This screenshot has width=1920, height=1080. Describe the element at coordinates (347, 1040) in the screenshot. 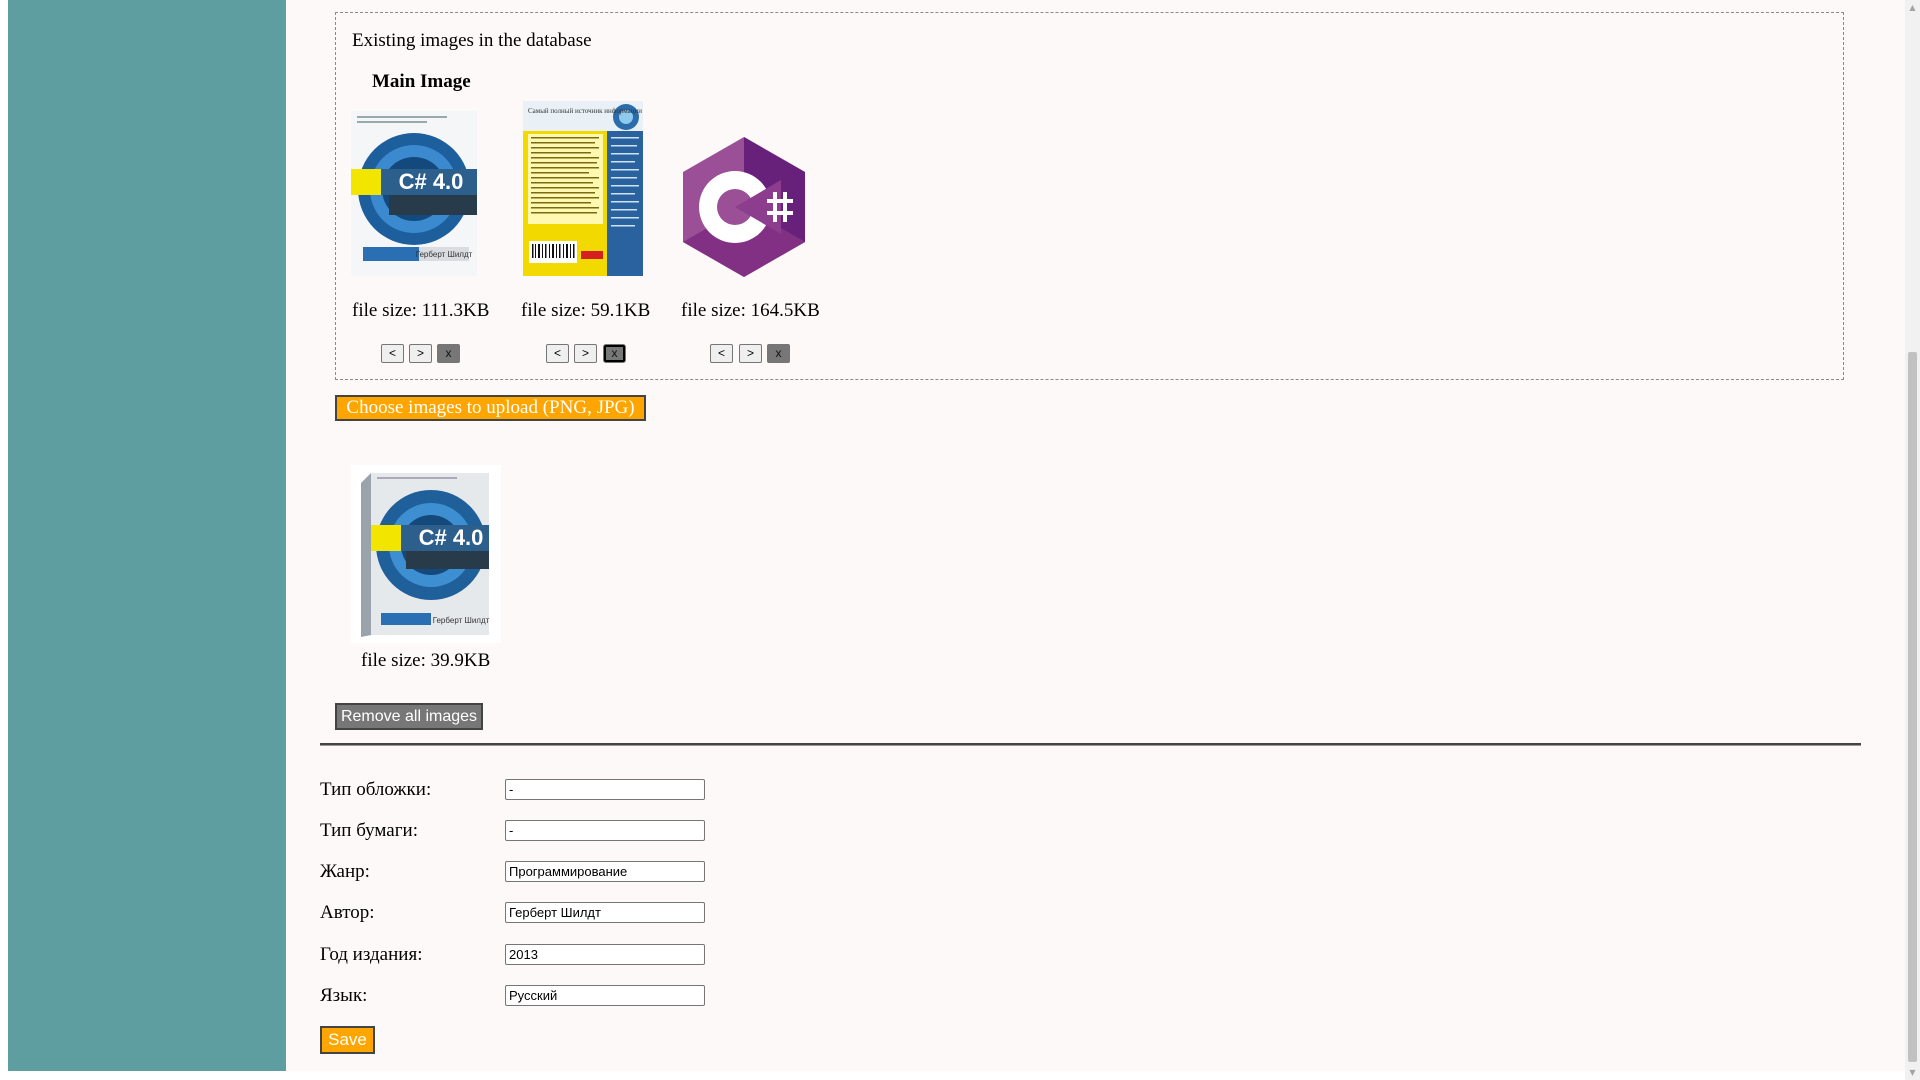

I see `save-button: Save` at that location.